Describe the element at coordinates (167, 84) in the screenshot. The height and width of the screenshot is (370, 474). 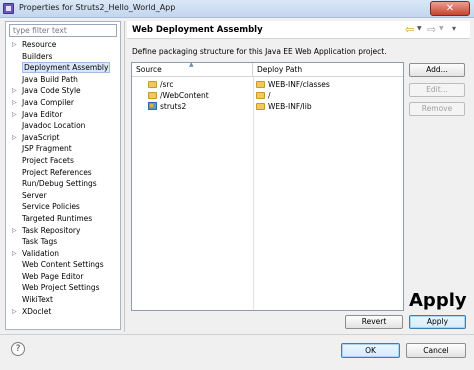
I see `source-label: /src` at that location.